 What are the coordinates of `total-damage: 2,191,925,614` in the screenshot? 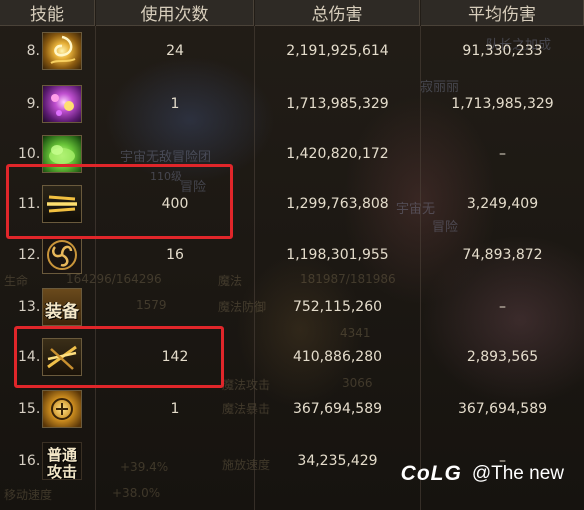 It's located at (337, 51).